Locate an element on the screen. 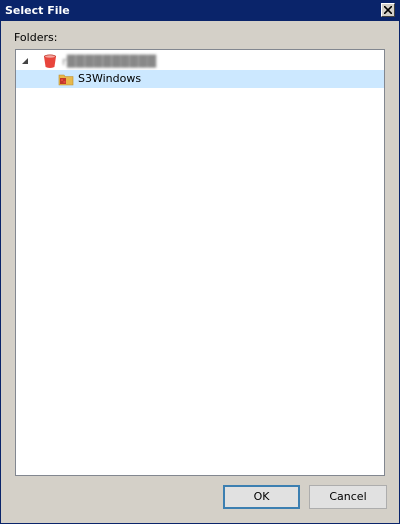  bucket-name: r██████████ is located at coordinates (109, 61).